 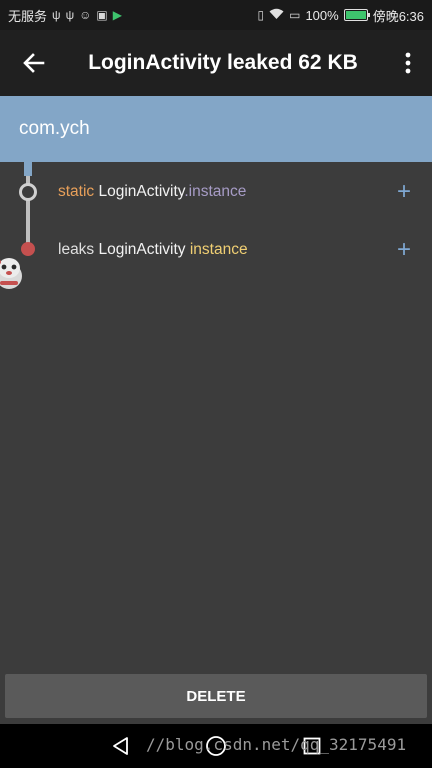 I want to click on vibrate-icon: ▯, so click(x=261, y=15).